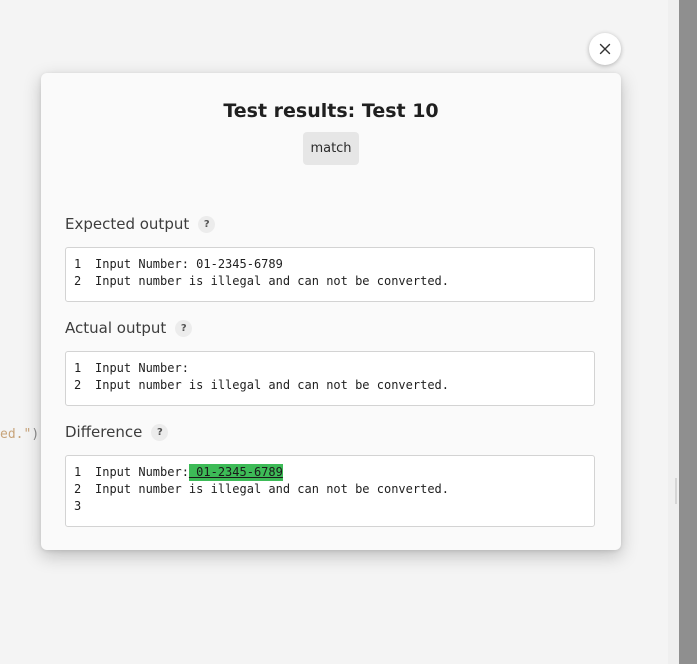 The height and width of the screenshot is (664, 697). Describe the element at coordinates (20, 434) in the screenshot. I see `background-code-fragment: ed.")` at that location.